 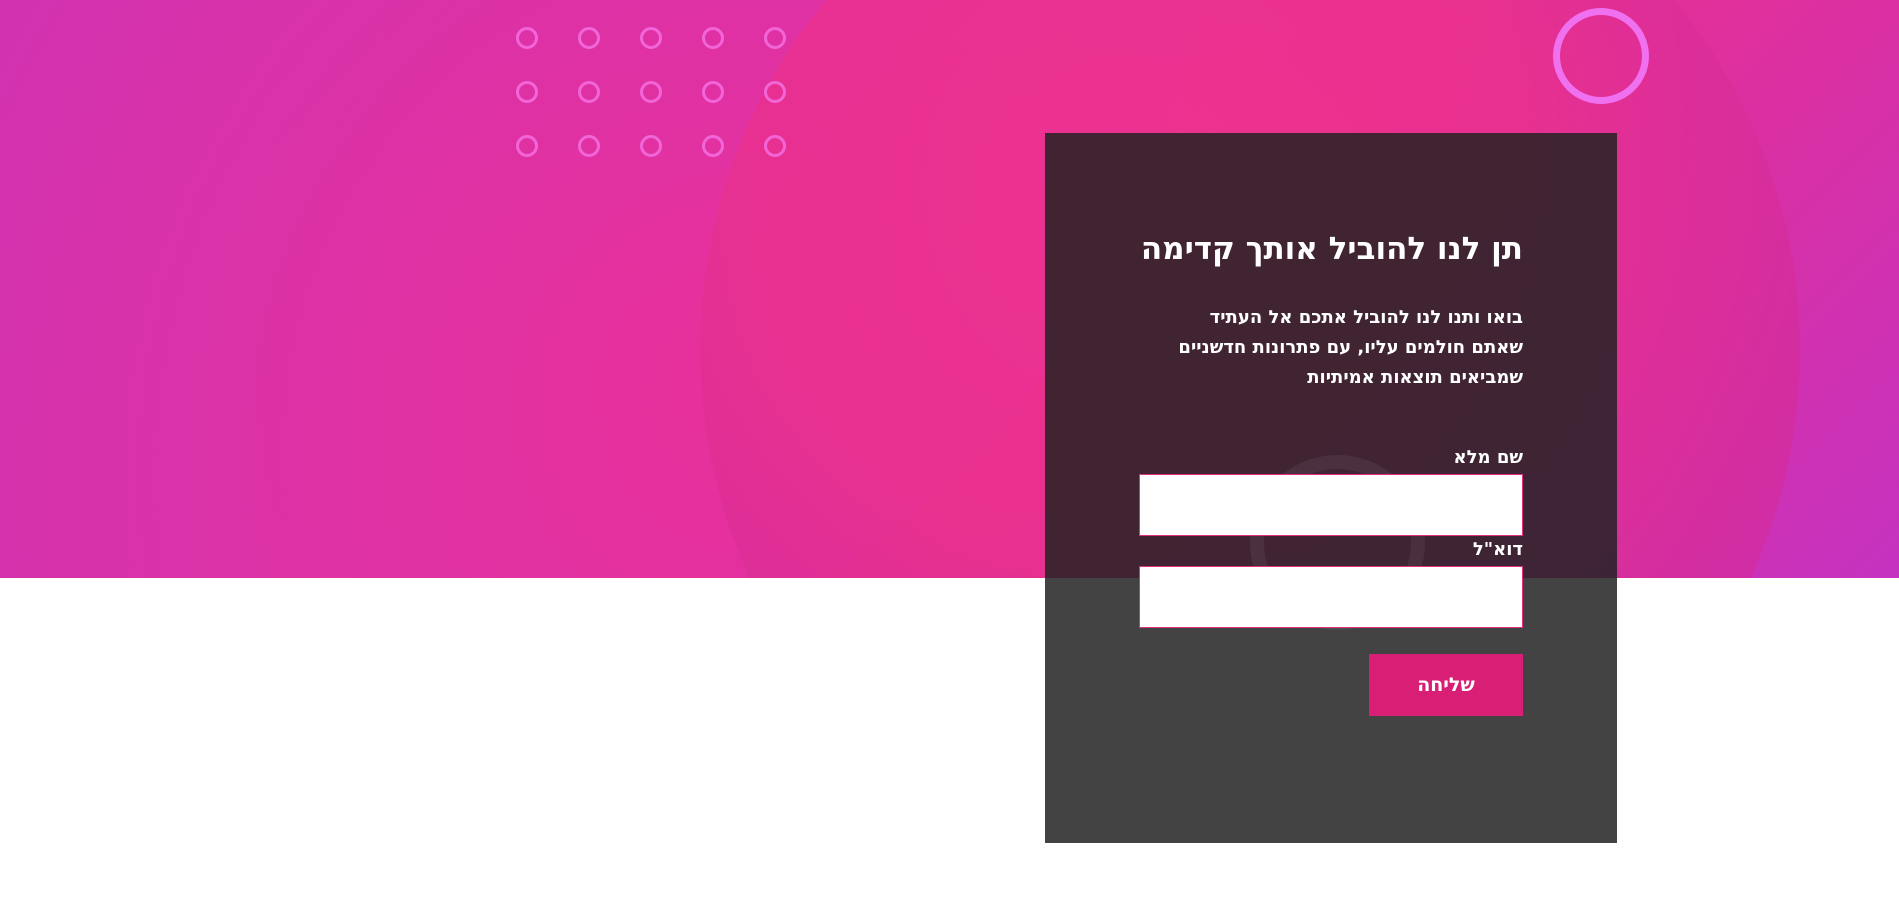 I want to click on email-input, so click(x=1331, y=597).